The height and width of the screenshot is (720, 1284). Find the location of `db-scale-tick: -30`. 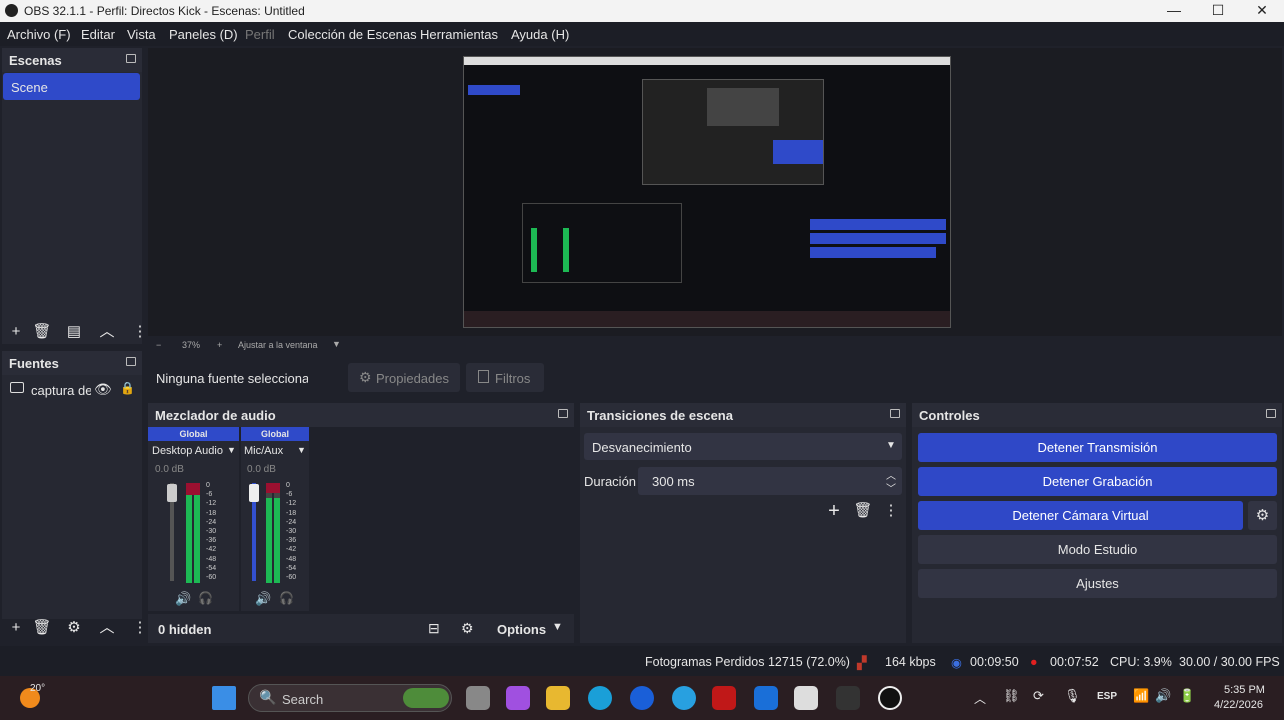

db-scale-tick: -30 is located at coordinates (211, 531).